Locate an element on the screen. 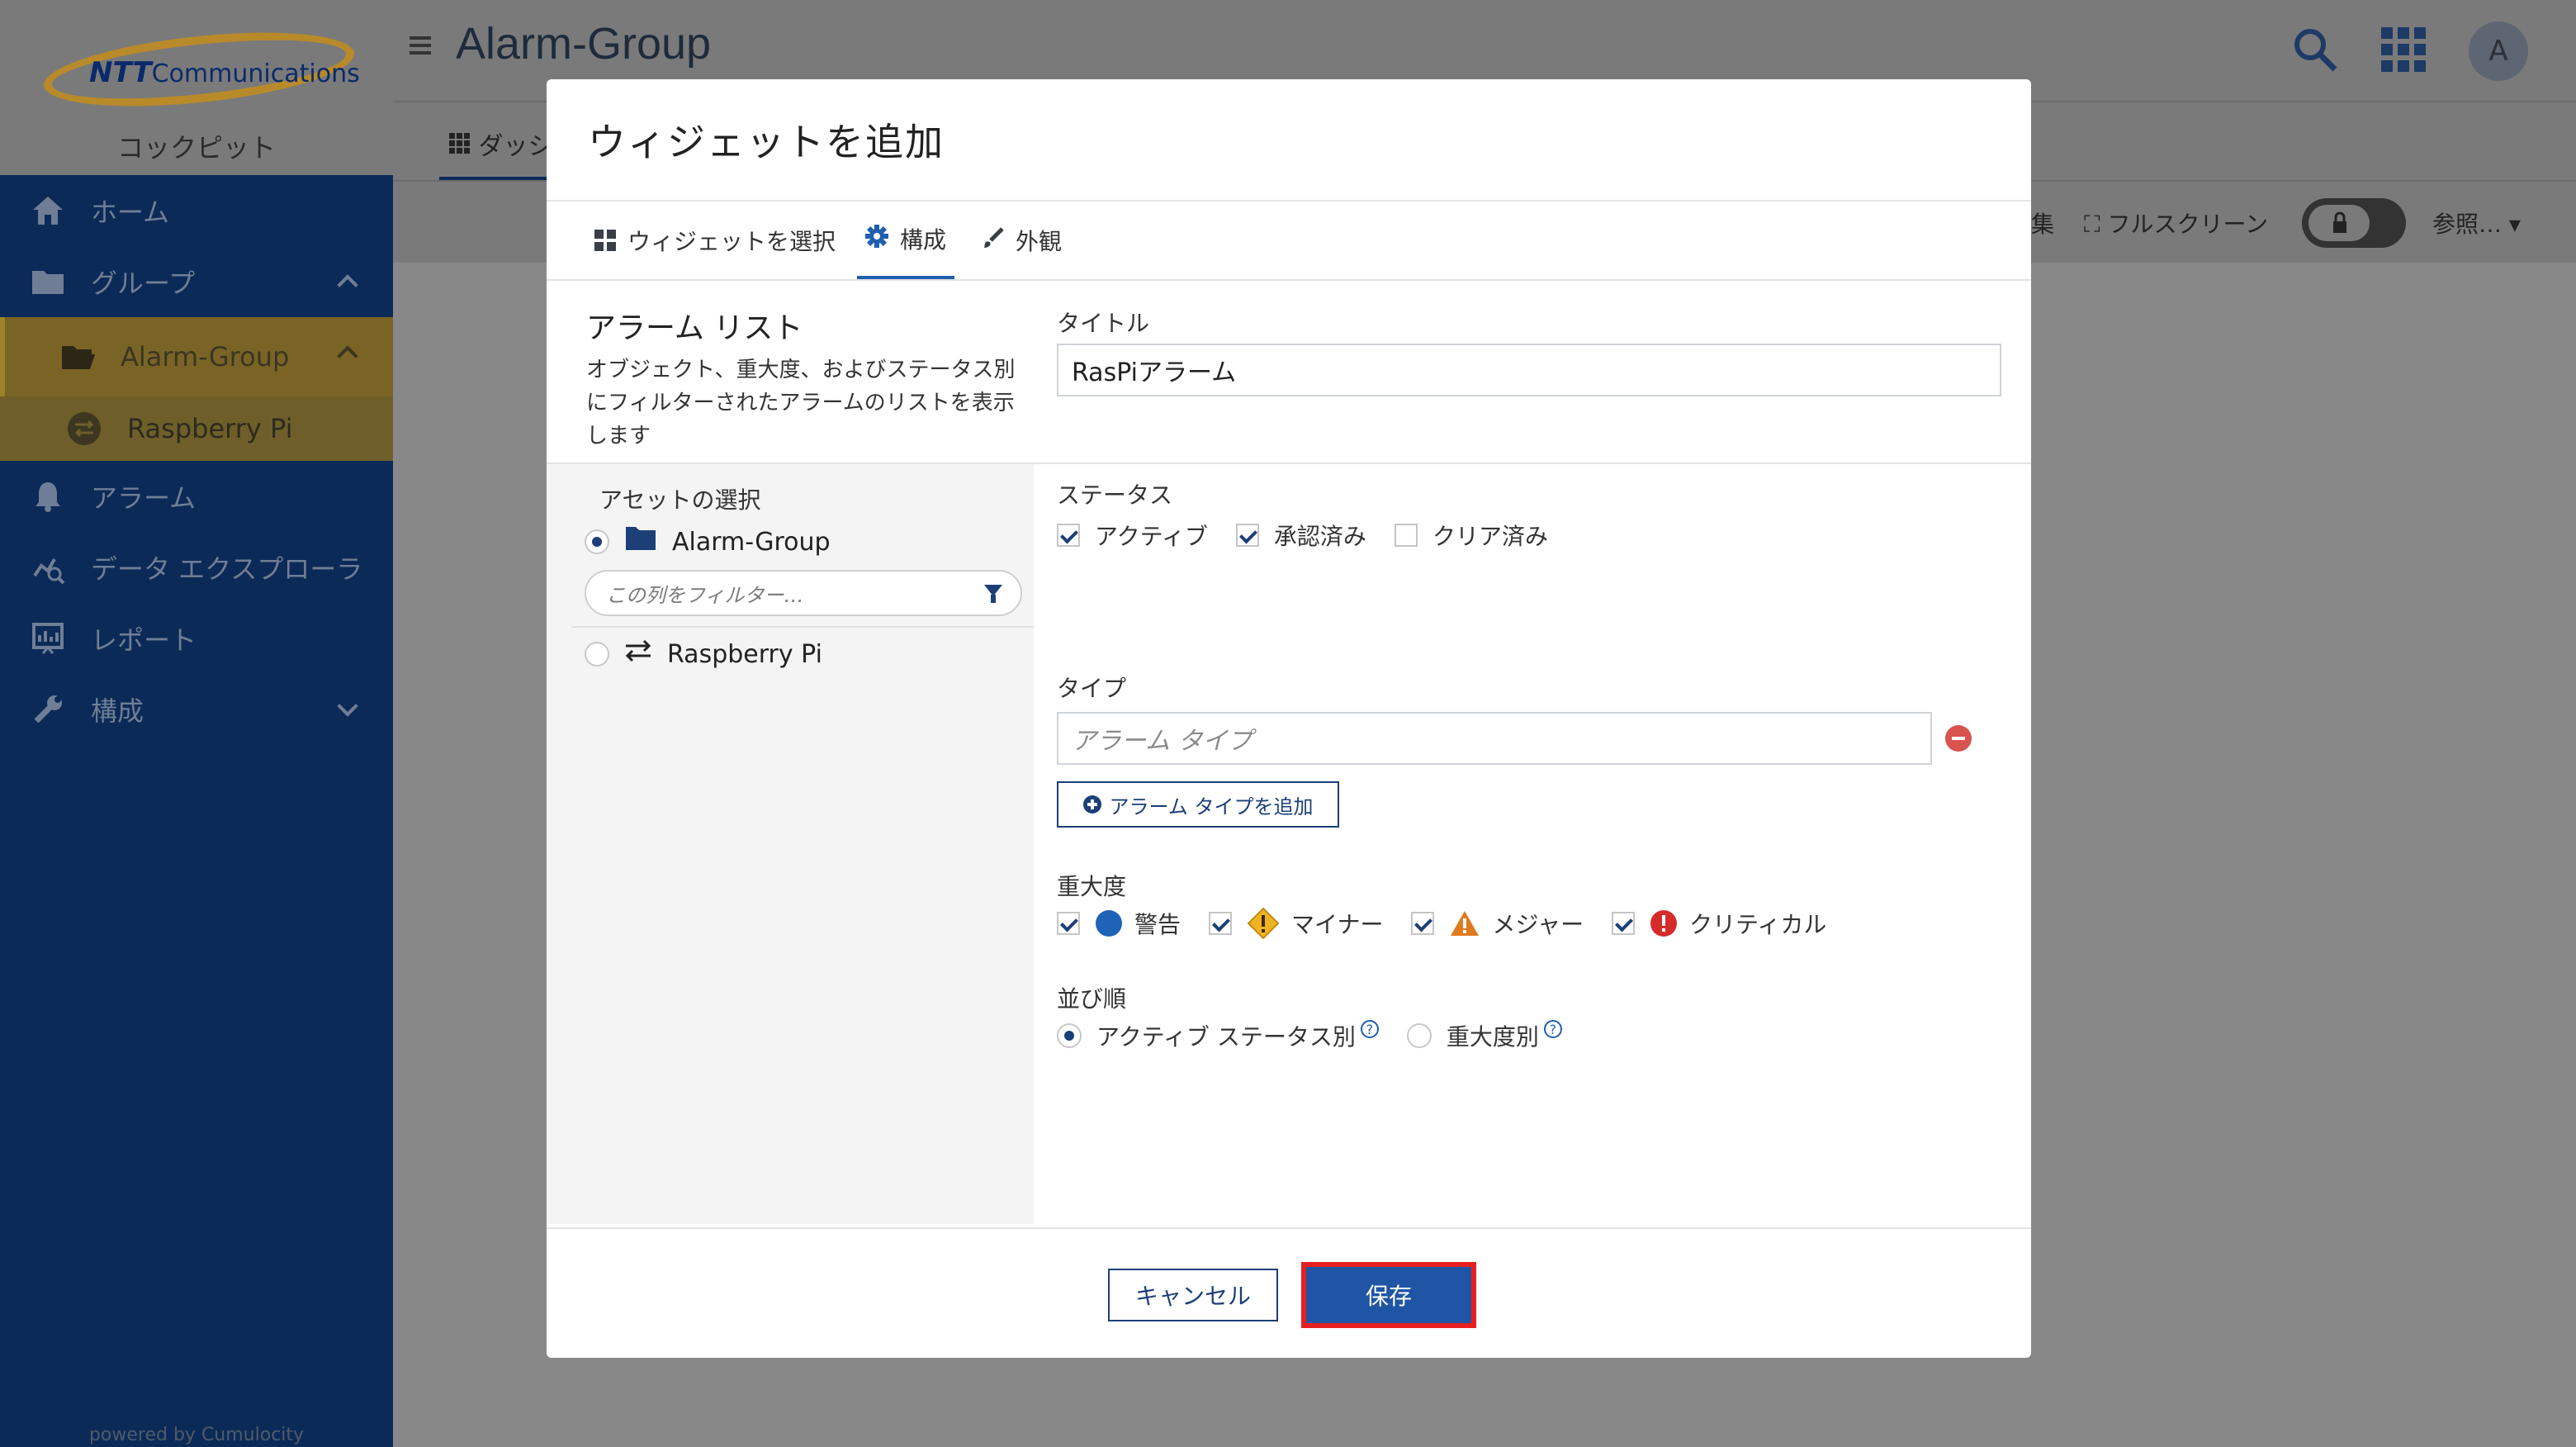 This screenshot has width=2576, height=1447. data-explorer-icon is located at coordinates (48, 567).